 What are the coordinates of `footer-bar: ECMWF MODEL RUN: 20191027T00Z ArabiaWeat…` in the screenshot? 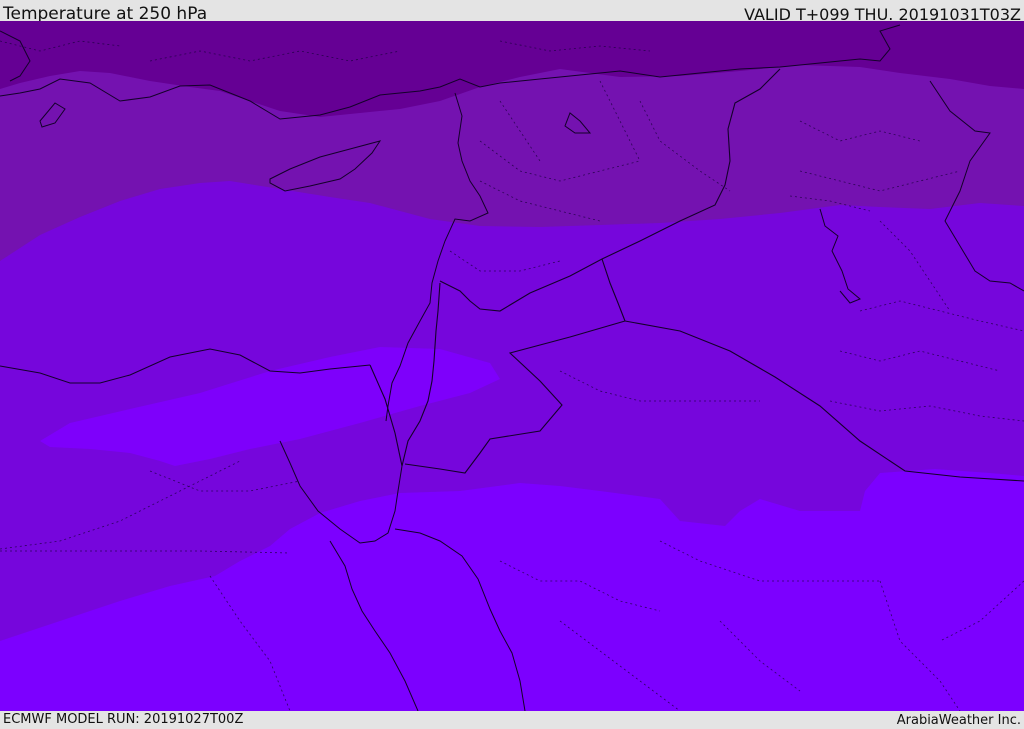 It's located at (512, 720).